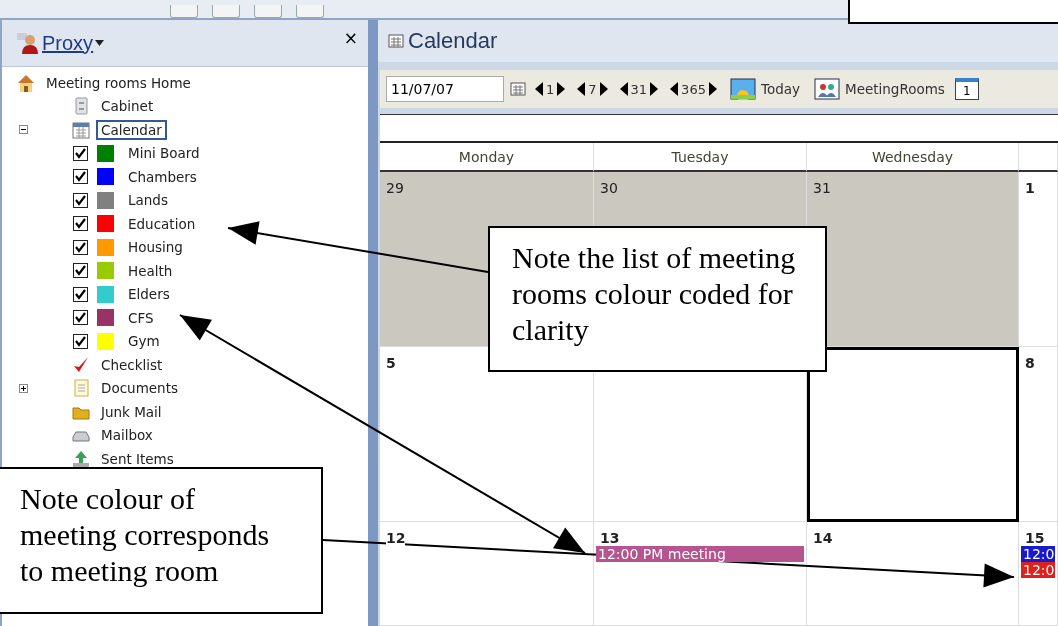  I want to click on tree-item: Education, so click(162, 223).